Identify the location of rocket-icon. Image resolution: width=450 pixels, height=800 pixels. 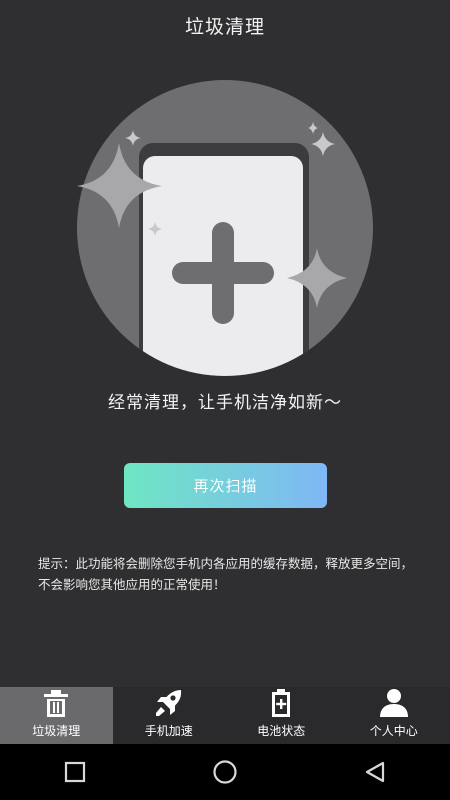
(168, 703).